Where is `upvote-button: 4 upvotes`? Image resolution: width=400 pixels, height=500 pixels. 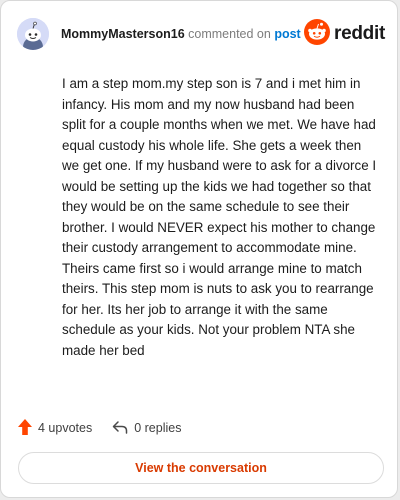
upvote-button: 4 upvotes is located at coordinates (55, 428).